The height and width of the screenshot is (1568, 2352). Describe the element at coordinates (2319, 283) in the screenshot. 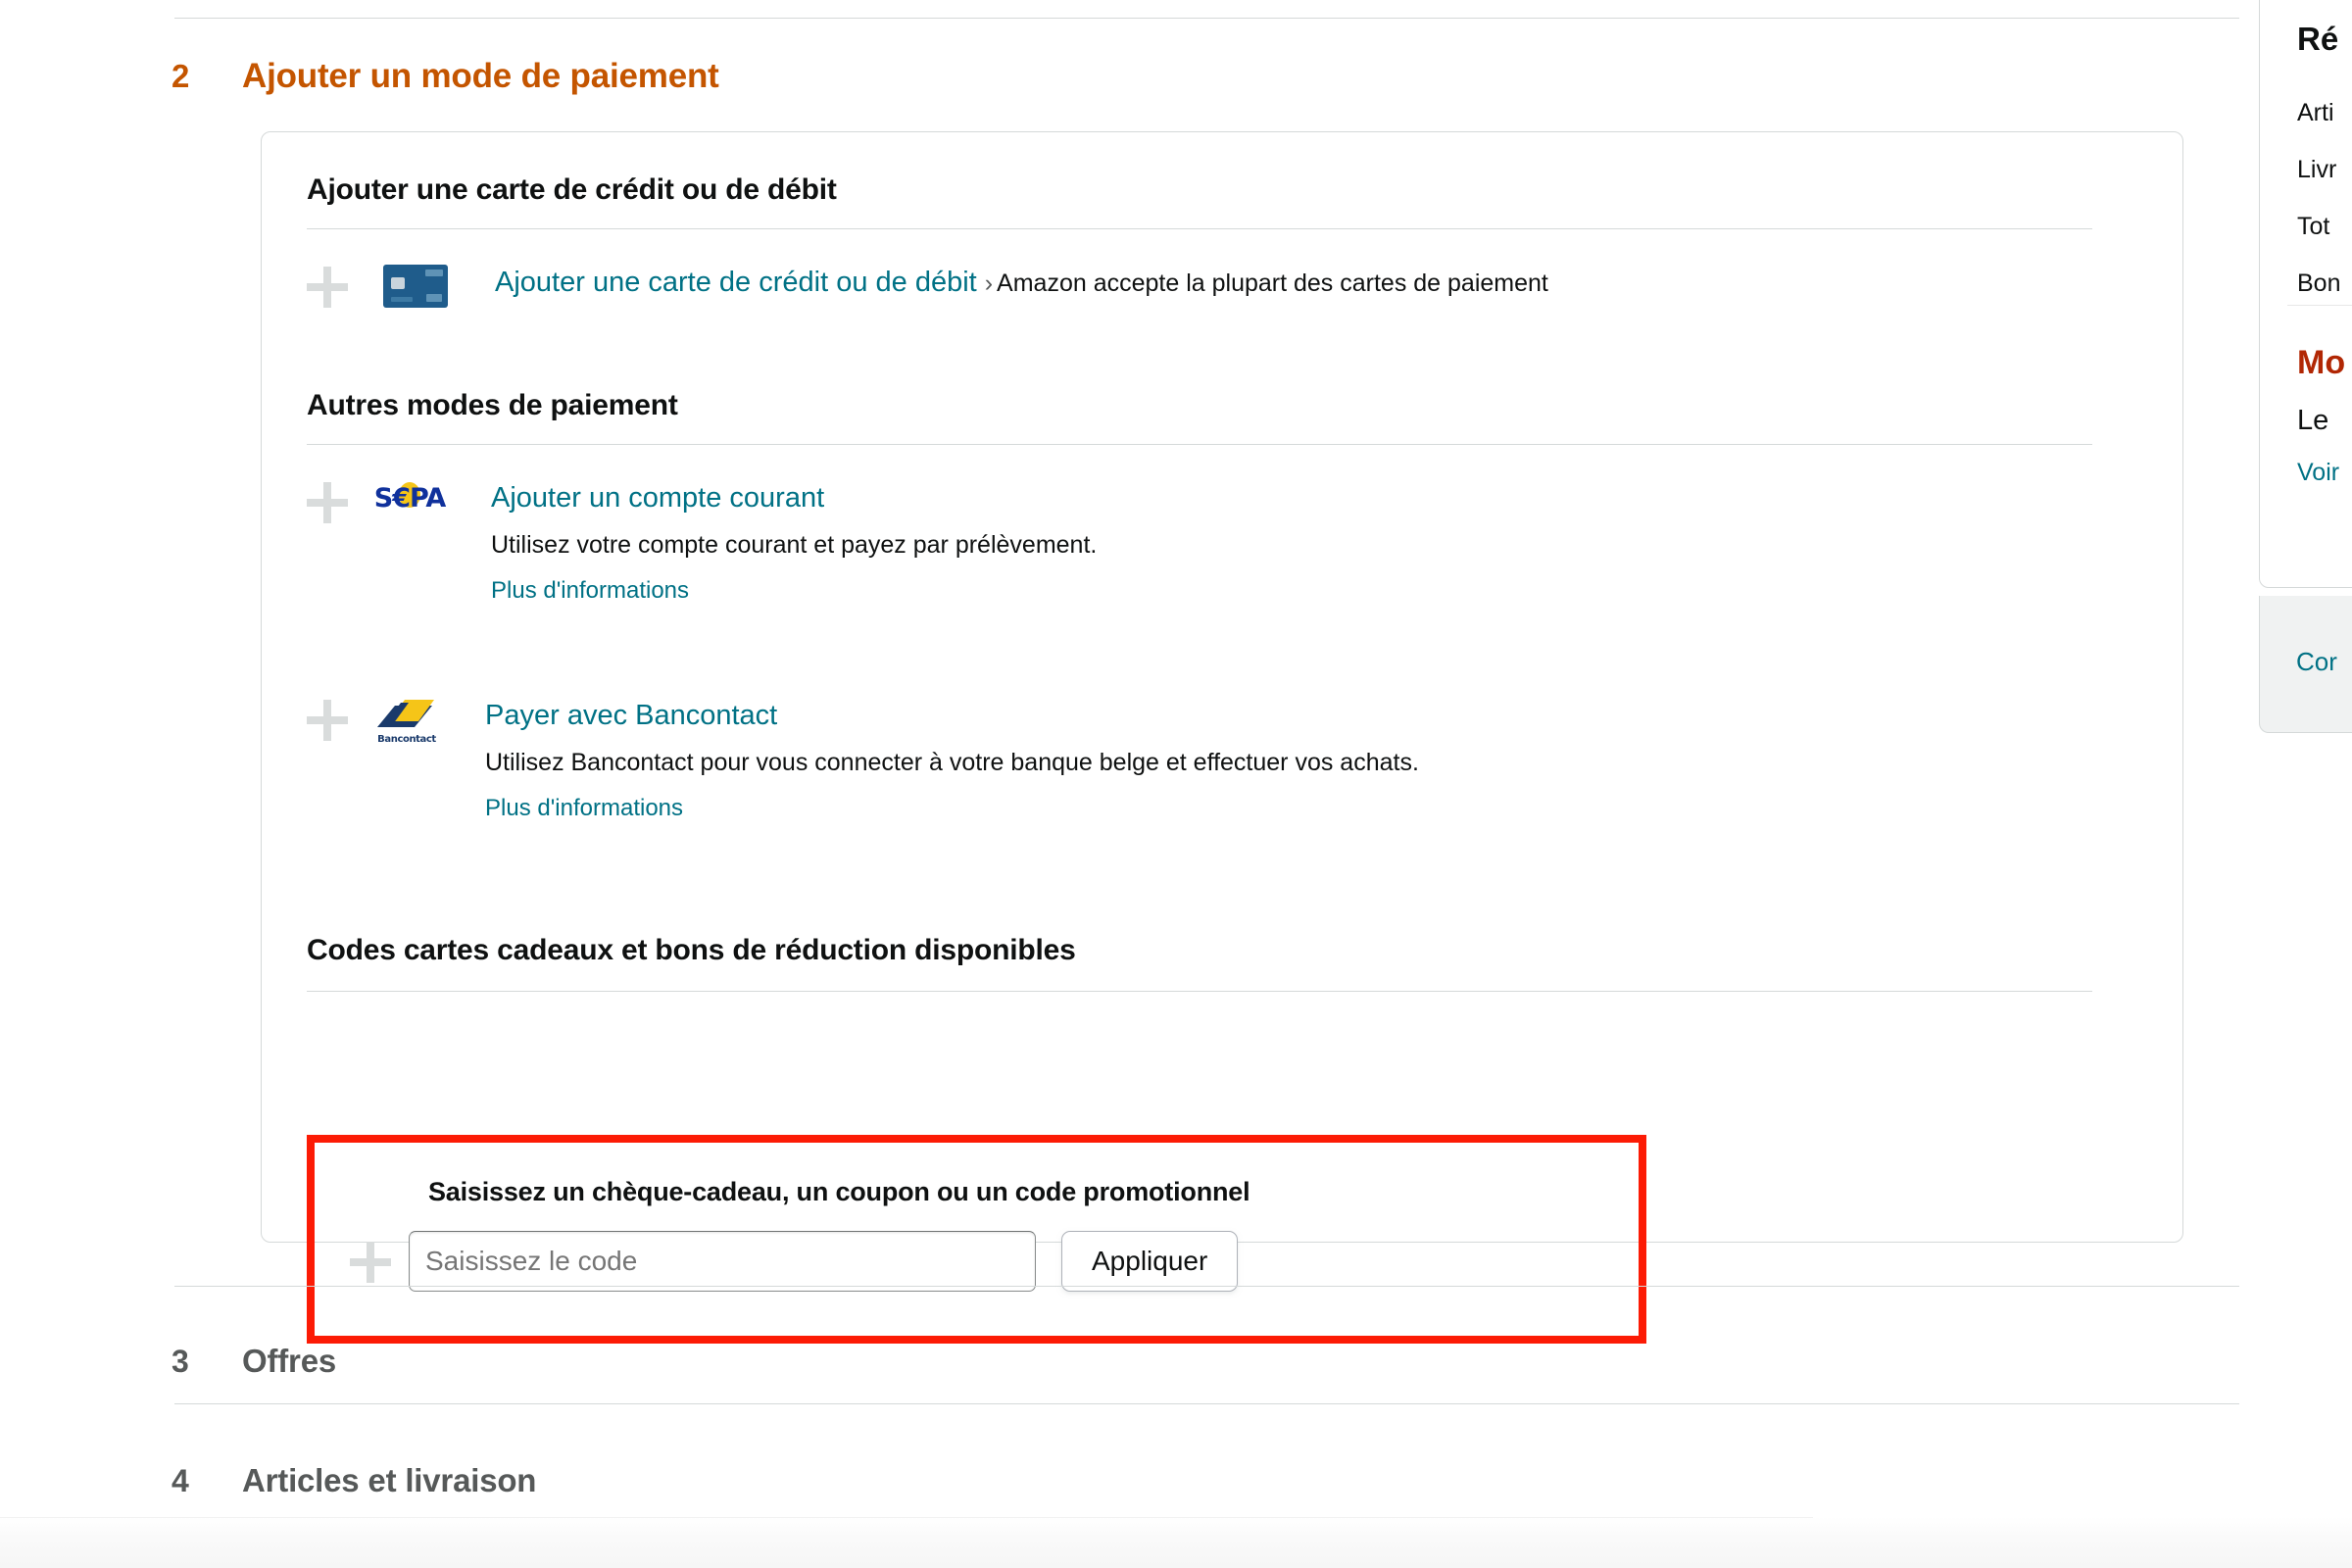

I see `summary-line-voucher: Bon` at that location.